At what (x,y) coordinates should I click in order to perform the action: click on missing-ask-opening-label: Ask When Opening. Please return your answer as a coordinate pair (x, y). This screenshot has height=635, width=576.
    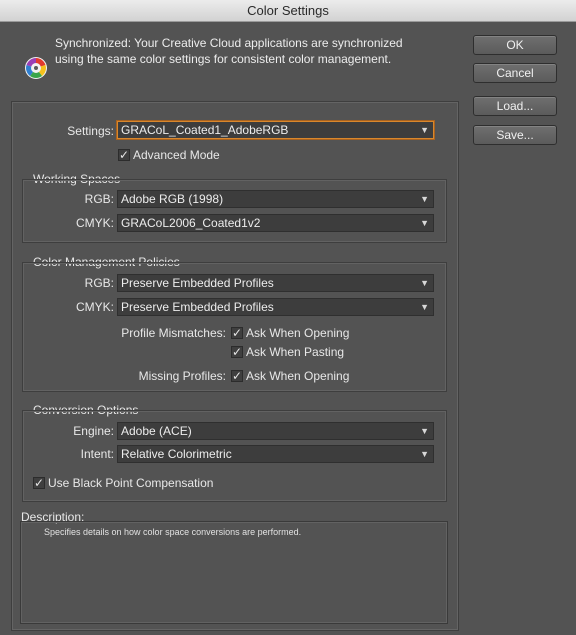
    Looking at the image, I should click on (298, 376).